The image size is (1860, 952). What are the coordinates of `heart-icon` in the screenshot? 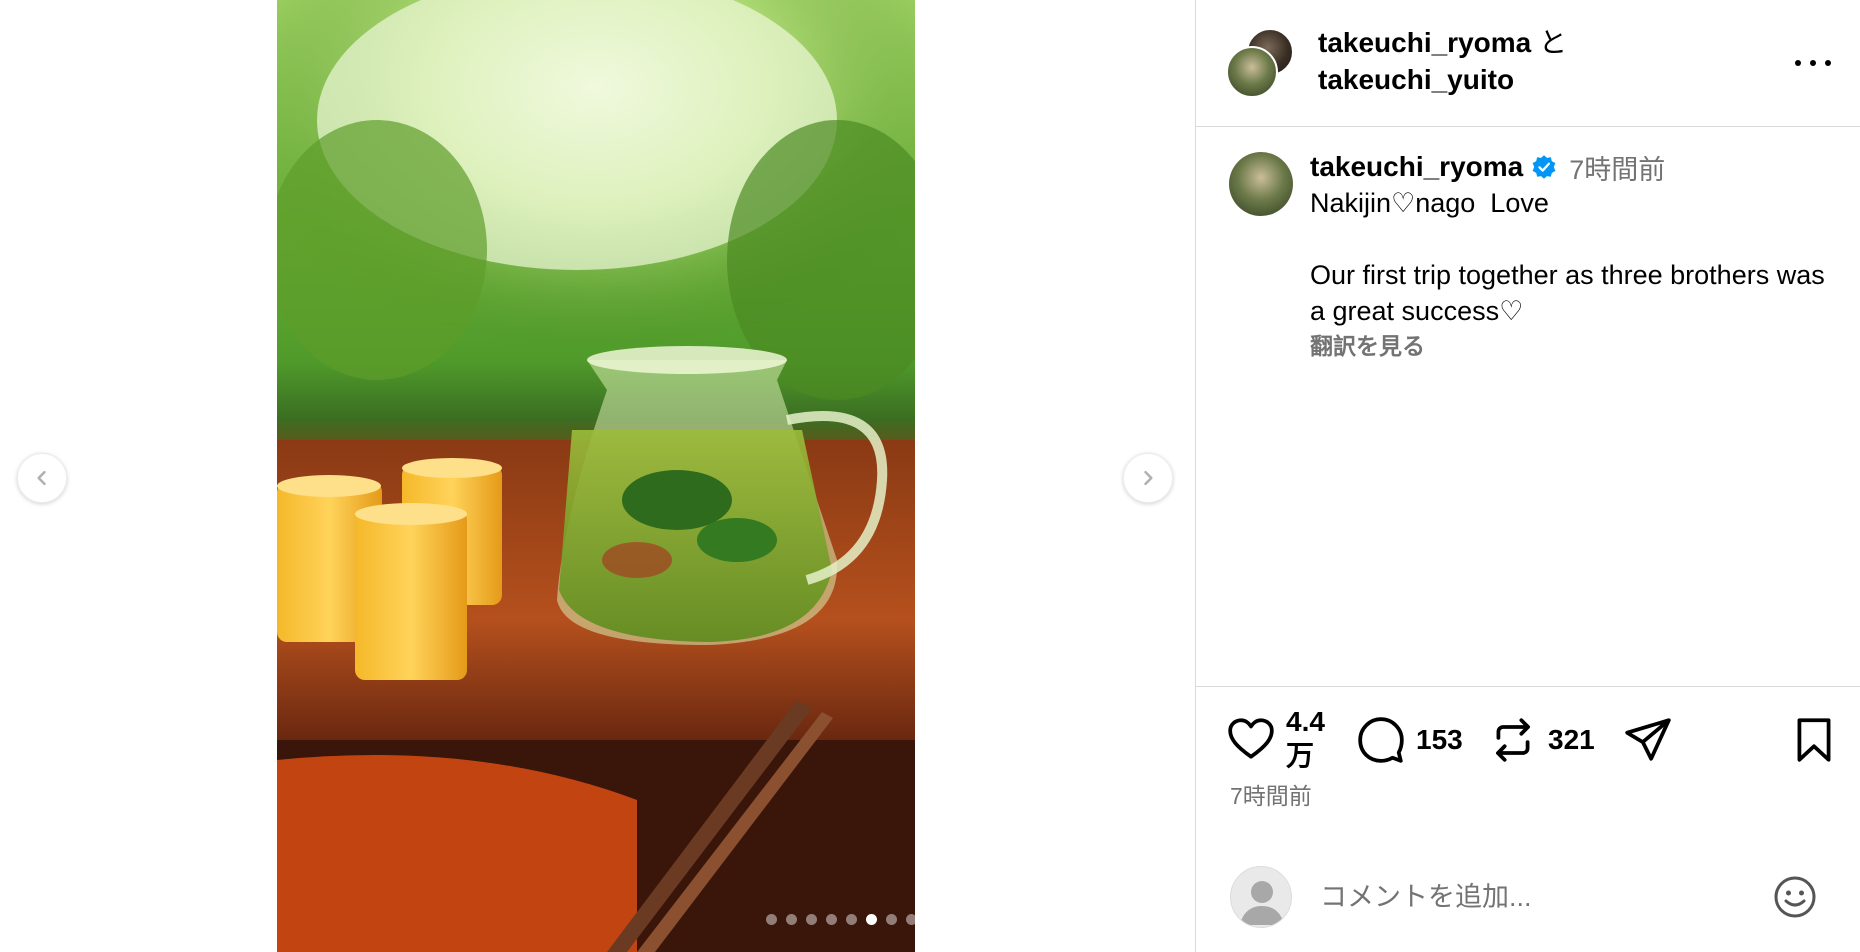 It's located at (1251, 738).